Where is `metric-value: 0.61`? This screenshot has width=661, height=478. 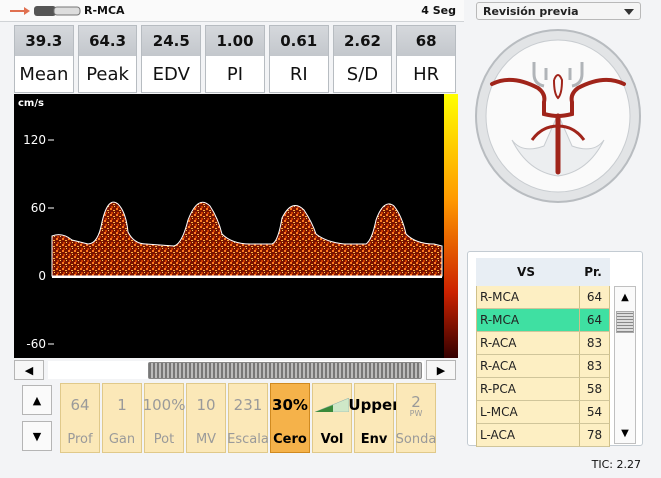 metric-value: 0.61 is located at coordinates (298, 41).